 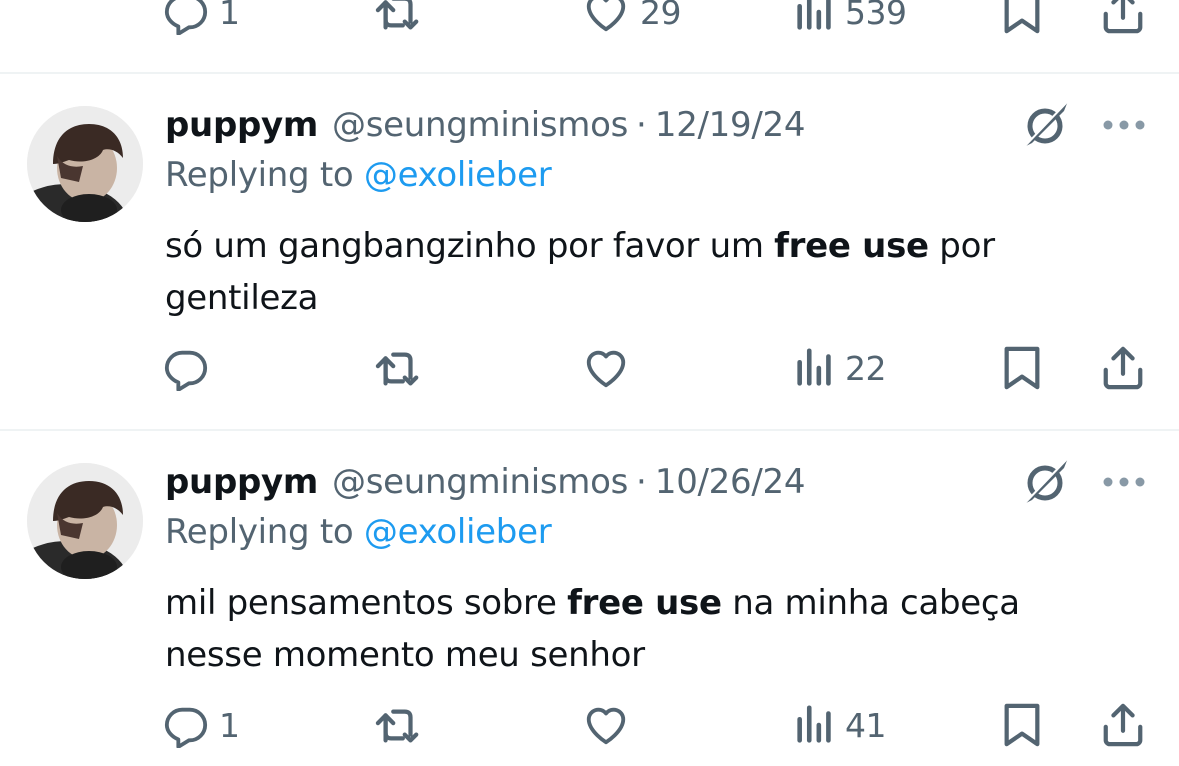 What do you see at coordinates (866, 368) in the screenshot?
I see `views-count: 22` at bounding box center [866, 368].